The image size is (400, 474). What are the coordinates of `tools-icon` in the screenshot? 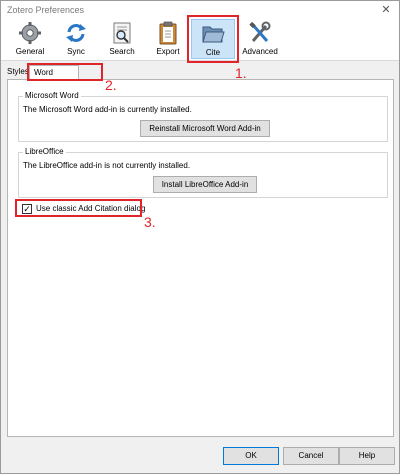 It's located at (260, 31).